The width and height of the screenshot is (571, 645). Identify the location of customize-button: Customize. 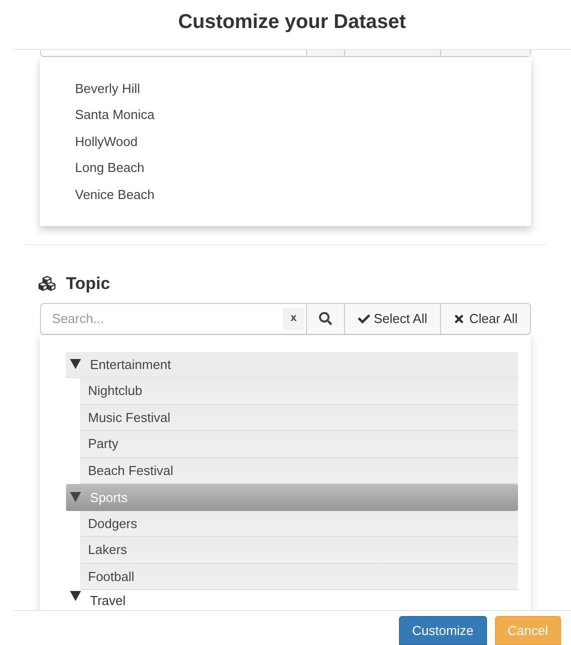
(443, 630).